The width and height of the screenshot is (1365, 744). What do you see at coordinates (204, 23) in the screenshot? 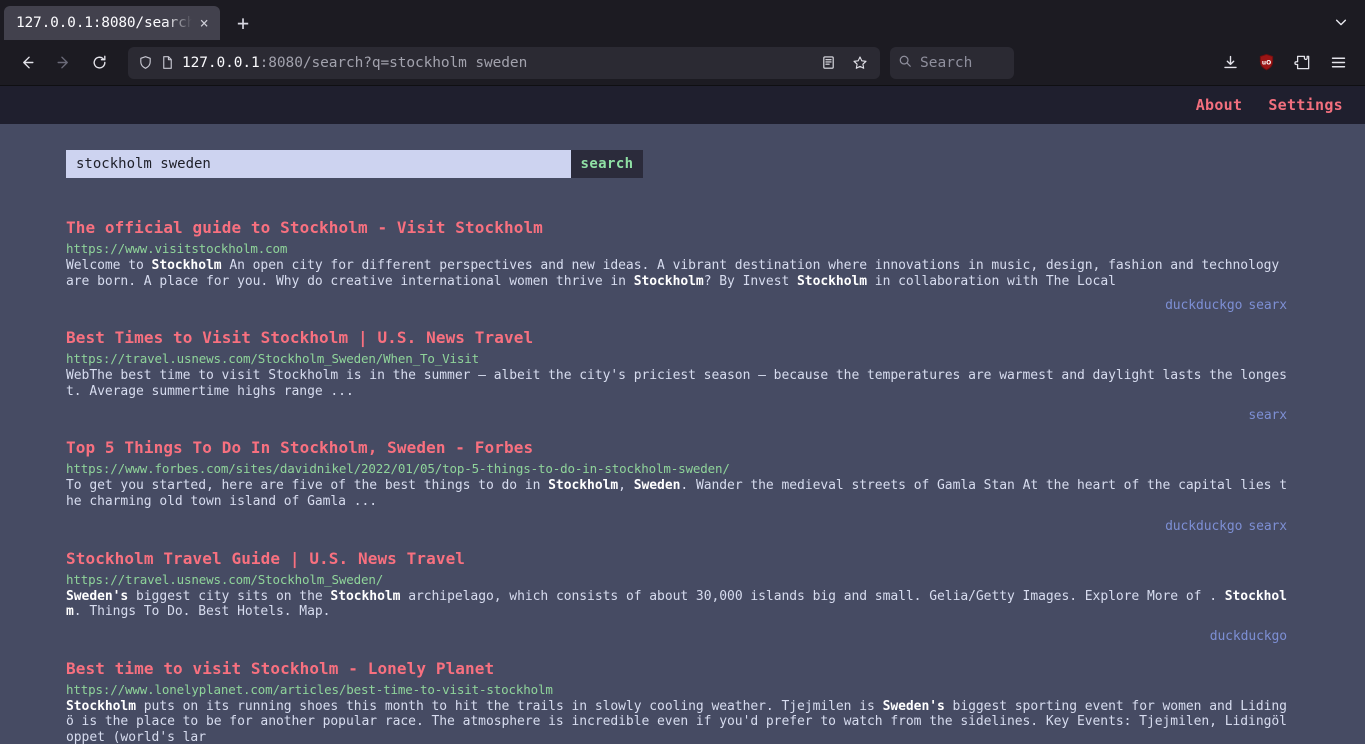
I see `close-icon: ×` at bounding box center [204, 23].